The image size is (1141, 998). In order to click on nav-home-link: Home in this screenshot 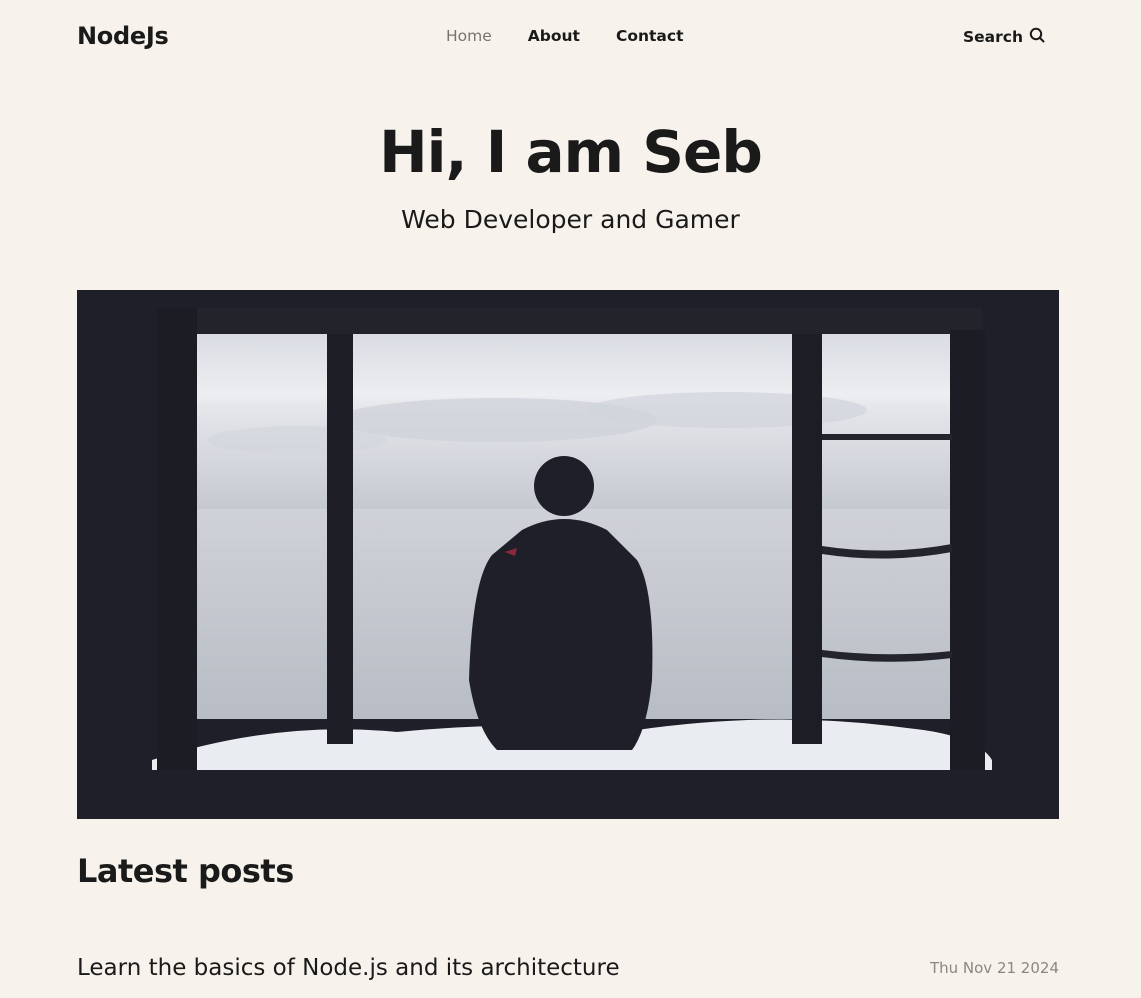, I will do `click(469, 36)`.